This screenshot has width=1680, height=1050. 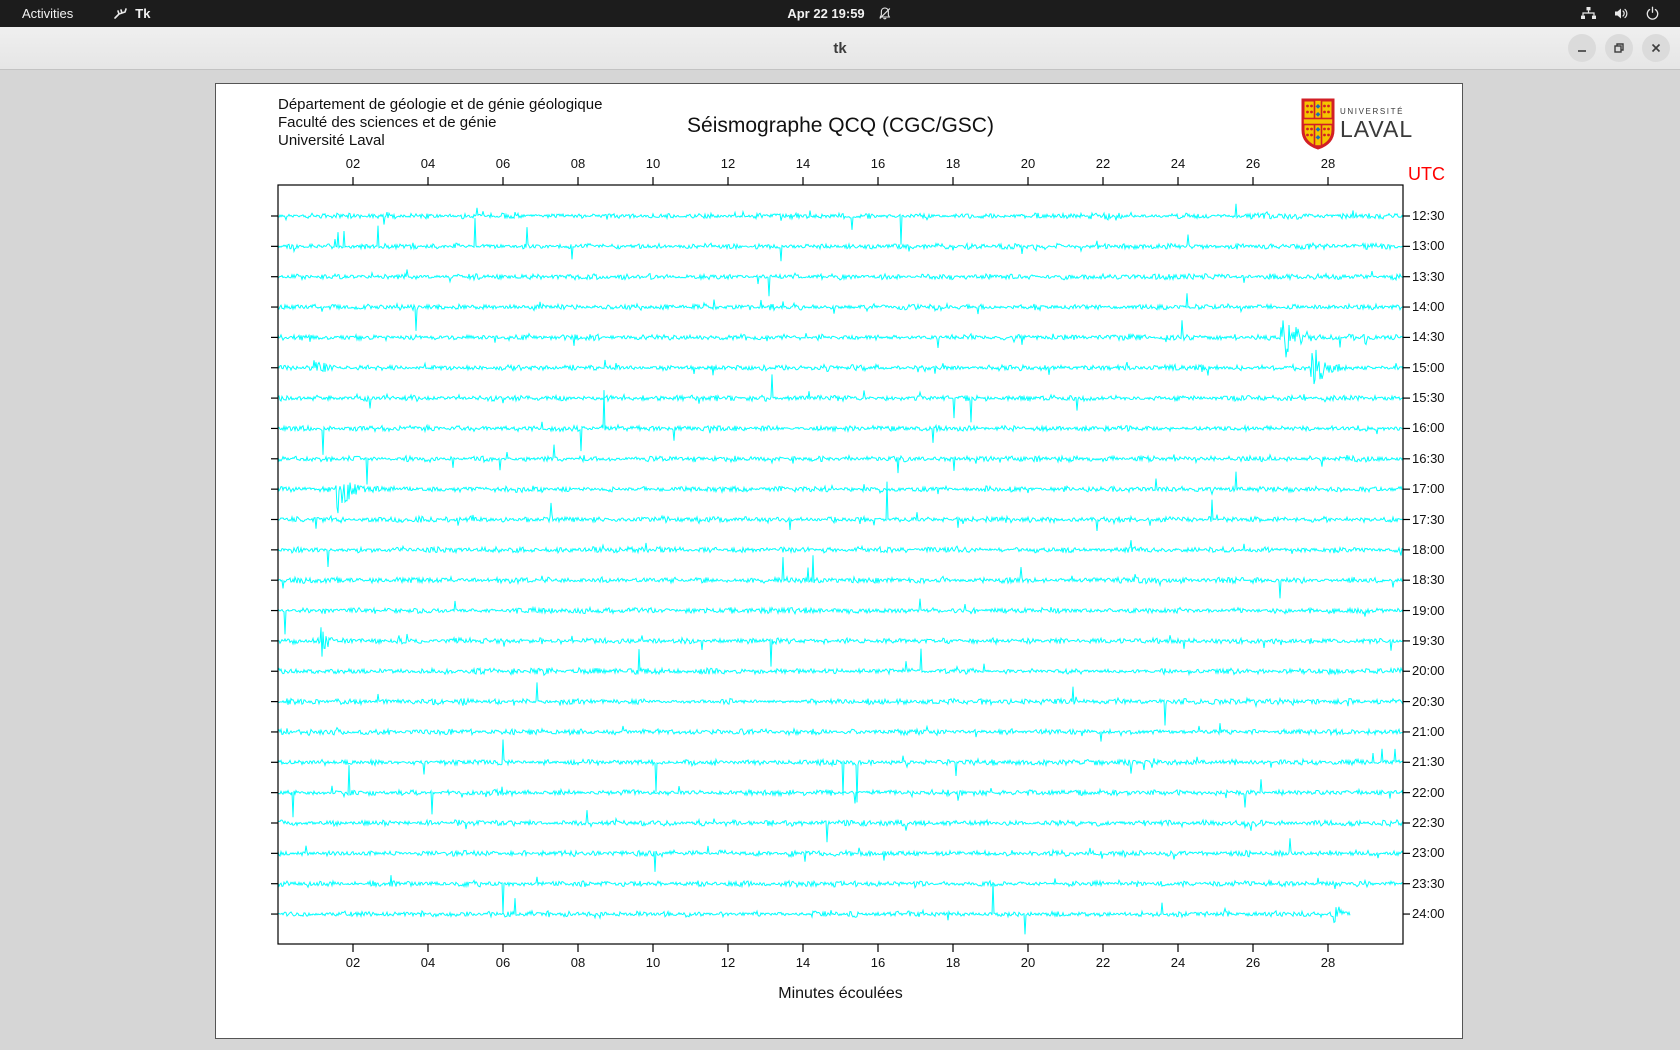 What do you see at coordinates (840, 577) in the screenshot?
I see `seismogram-trace-18:30` at bounding box center [840, 577].